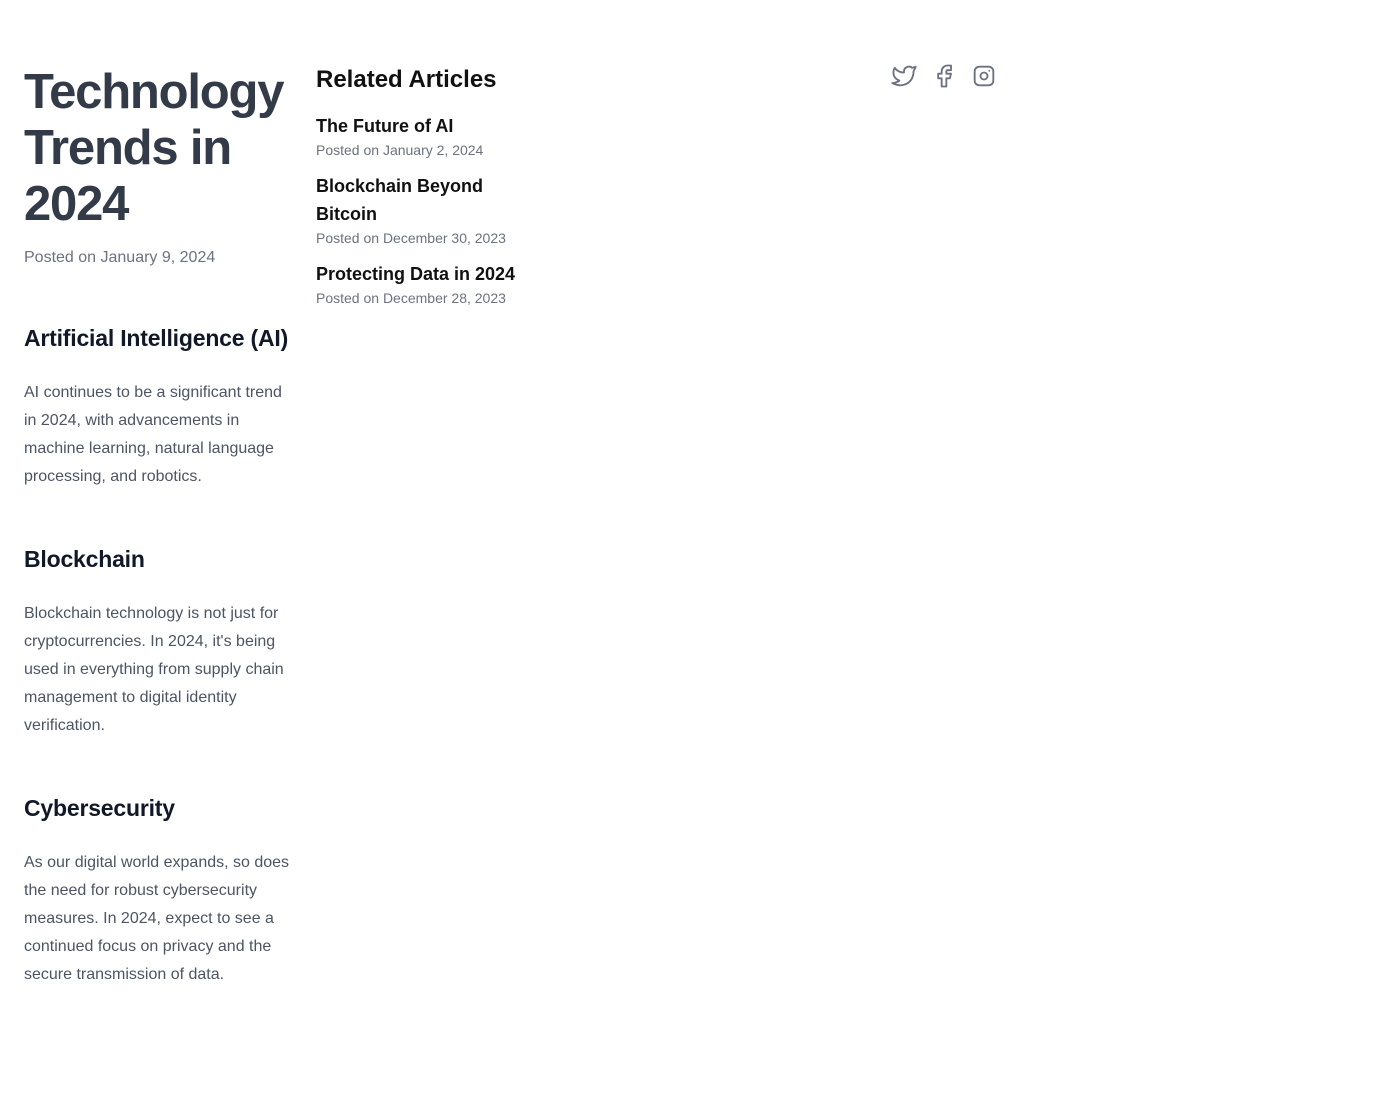 The width and height of the screenshot is (1376, 1096). I want to click on related-article-date: Posted on January 2, 2024, so click(400, 150).